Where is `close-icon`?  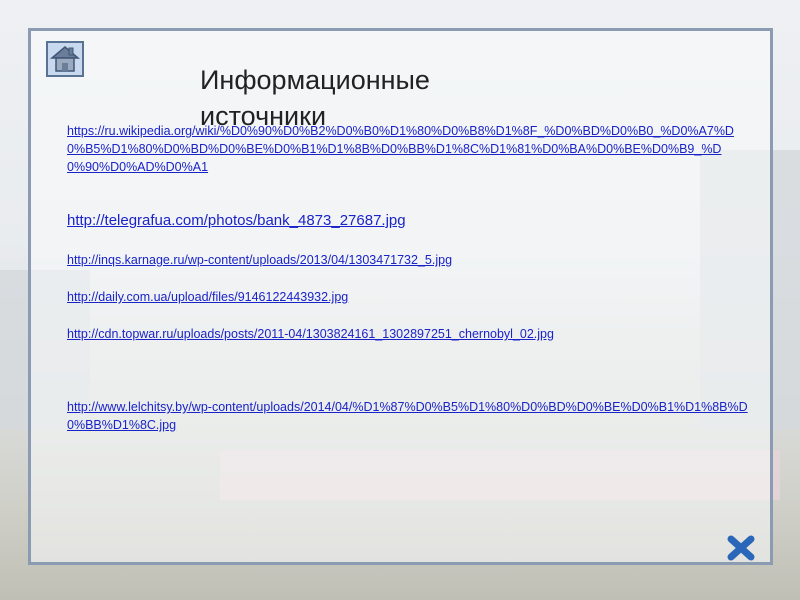
close-icon is located at coordinates (741, 548).